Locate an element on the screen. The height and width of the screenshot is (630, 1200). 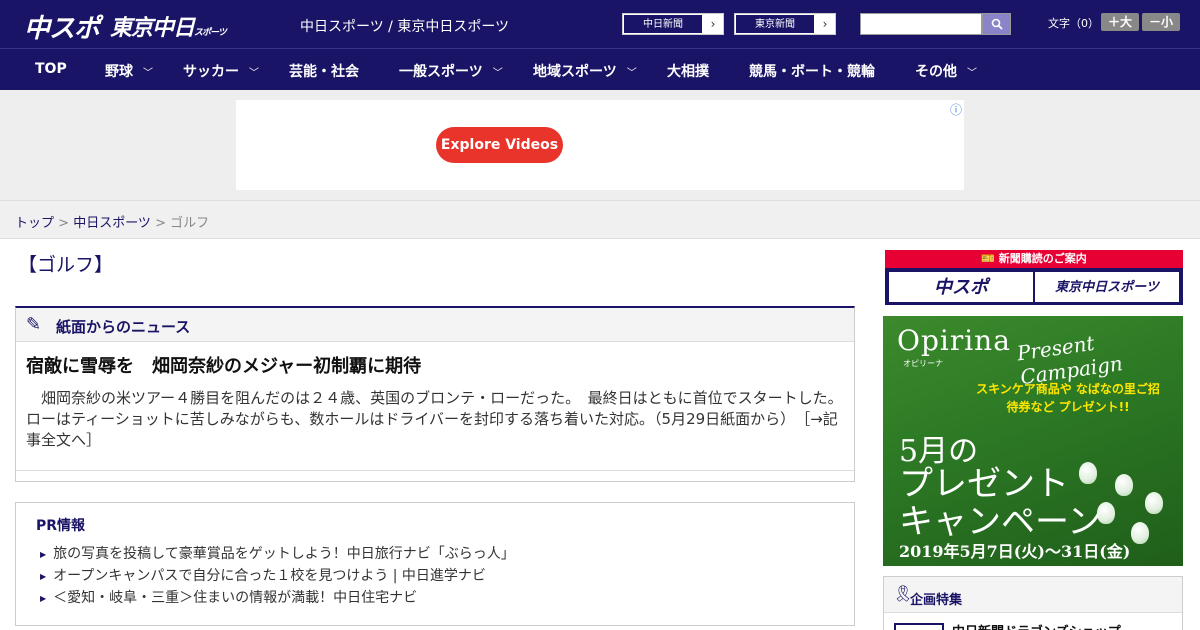
tokyo-chunichi-logo: 東京中日スポーツ is located at coordinates (168, 26).